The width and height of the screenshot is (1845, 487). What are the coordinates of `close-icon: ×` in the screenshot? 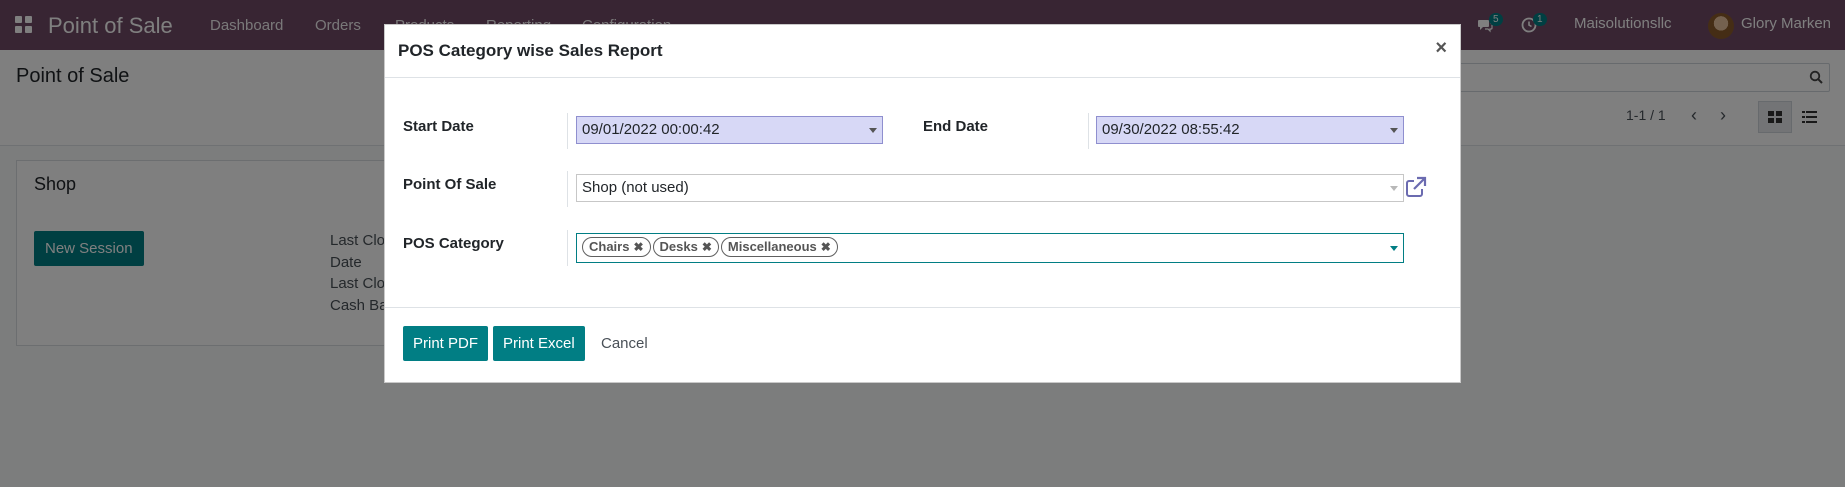 It's located at (1441, 48).